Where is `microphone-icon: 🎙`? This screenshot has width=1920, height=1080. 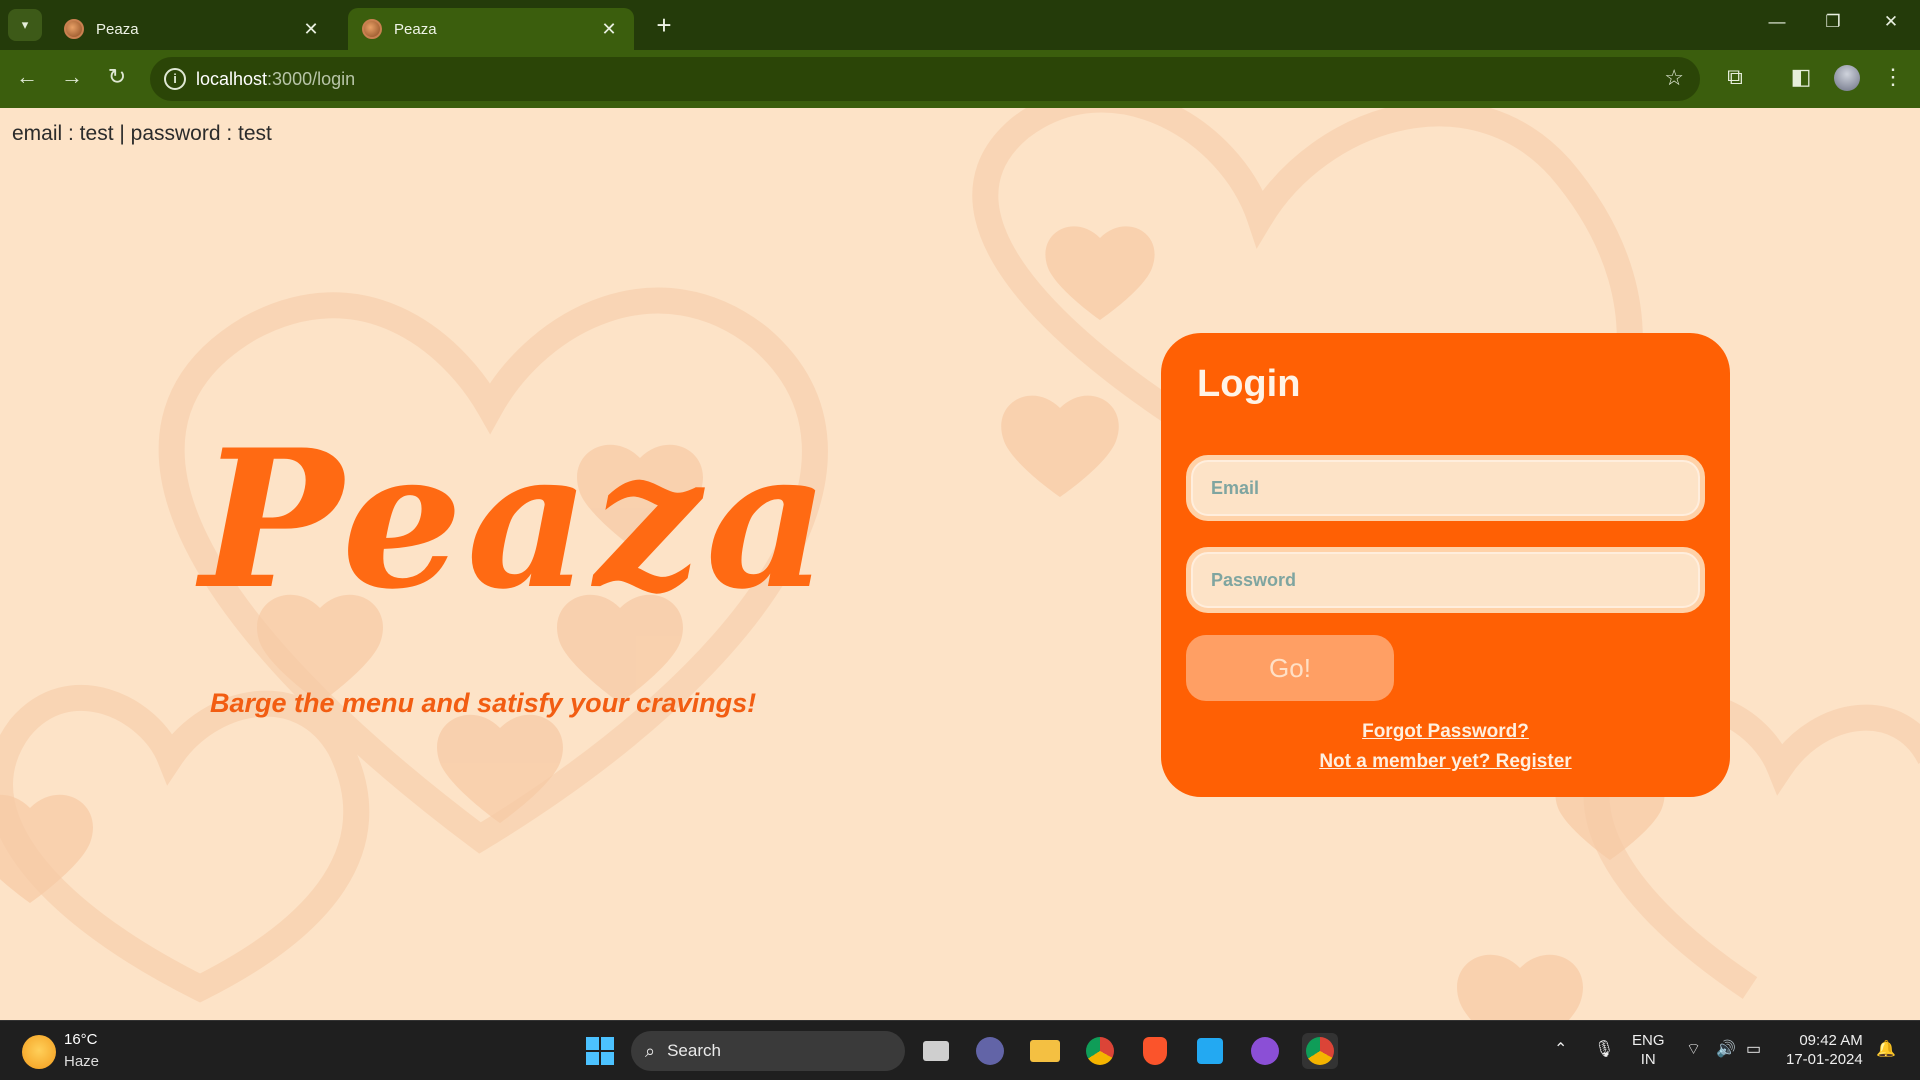
microphone-icon: 🎙 is located at coordinates (1604, 1049).